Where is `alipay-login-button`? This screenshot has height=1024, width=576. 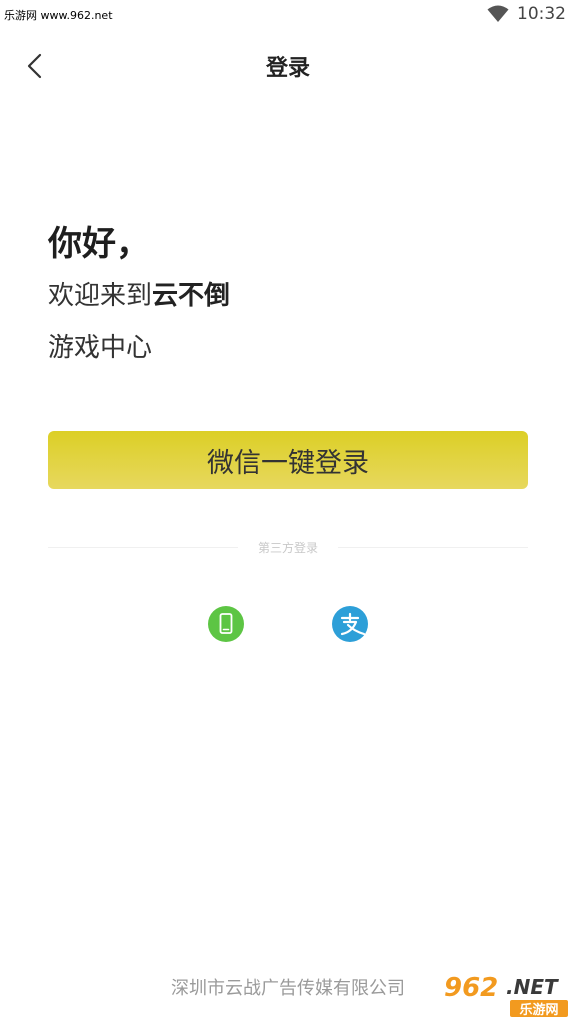
alipay-login-button is located at coordinates (350, 624).